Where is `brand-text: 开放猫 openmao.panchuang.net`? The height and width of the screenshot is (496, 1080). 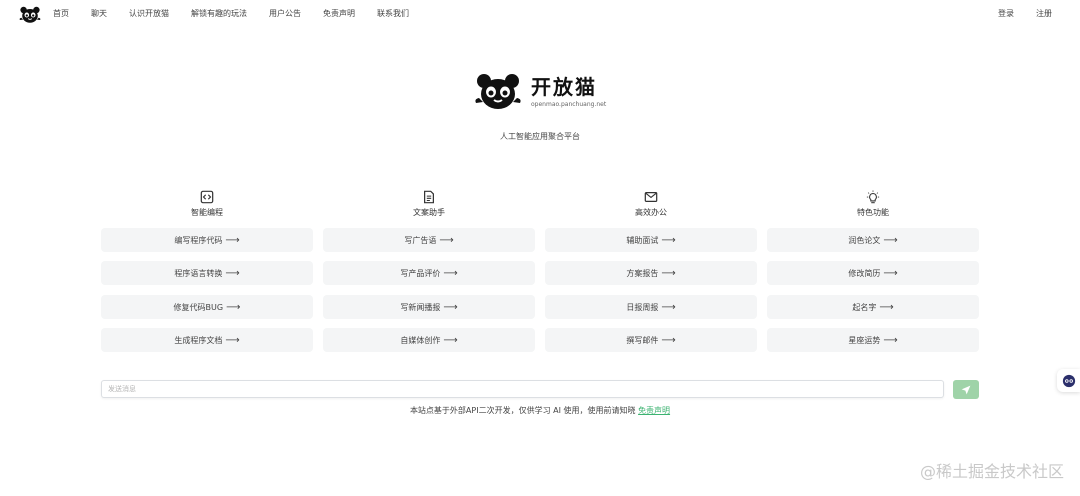
brand-text: 开放猫 openmao.panchuang.net is located at coordinates (568, 92).